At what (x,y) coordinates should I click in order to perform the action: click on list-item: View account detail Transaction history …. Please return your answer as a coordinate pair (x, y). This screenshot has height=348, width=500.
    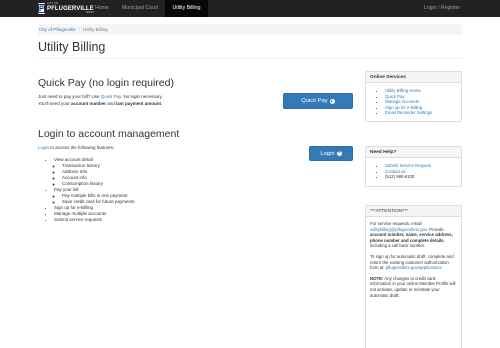
    Looking at the image, I should click on (94, 172).